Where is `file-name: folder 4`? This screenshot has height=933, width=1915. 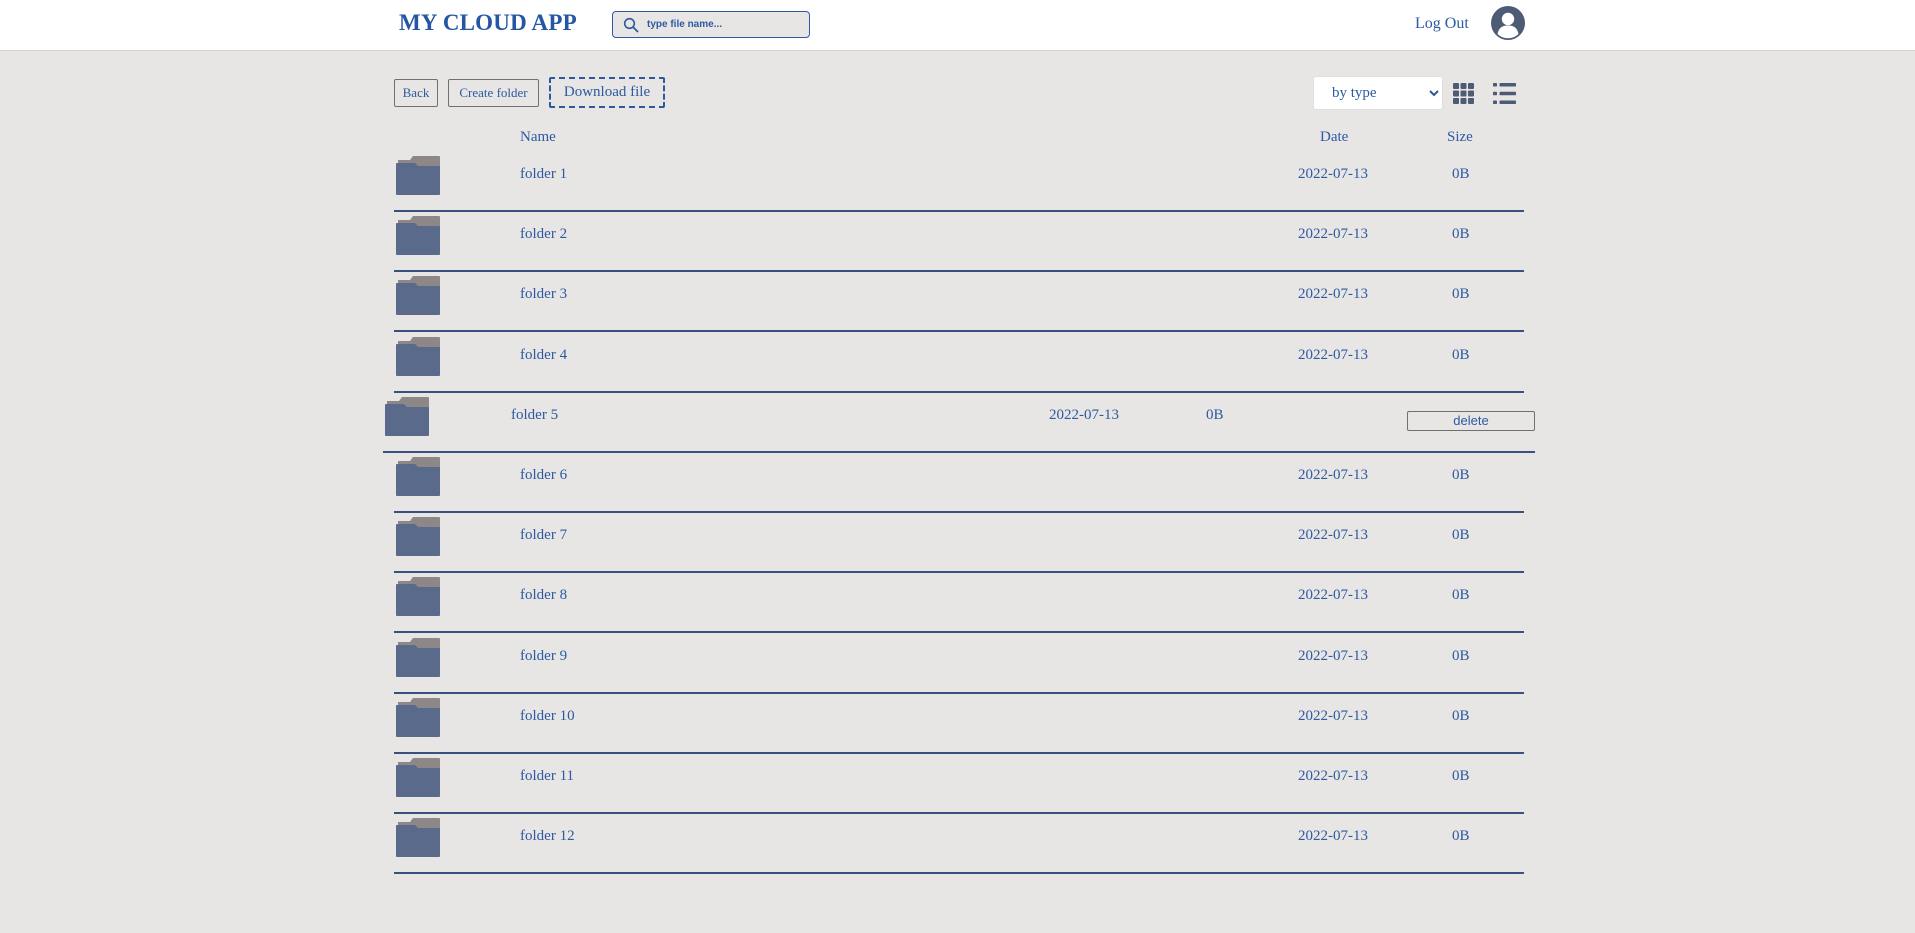
file-name: folder 4 is located at coordinates (544, 354).